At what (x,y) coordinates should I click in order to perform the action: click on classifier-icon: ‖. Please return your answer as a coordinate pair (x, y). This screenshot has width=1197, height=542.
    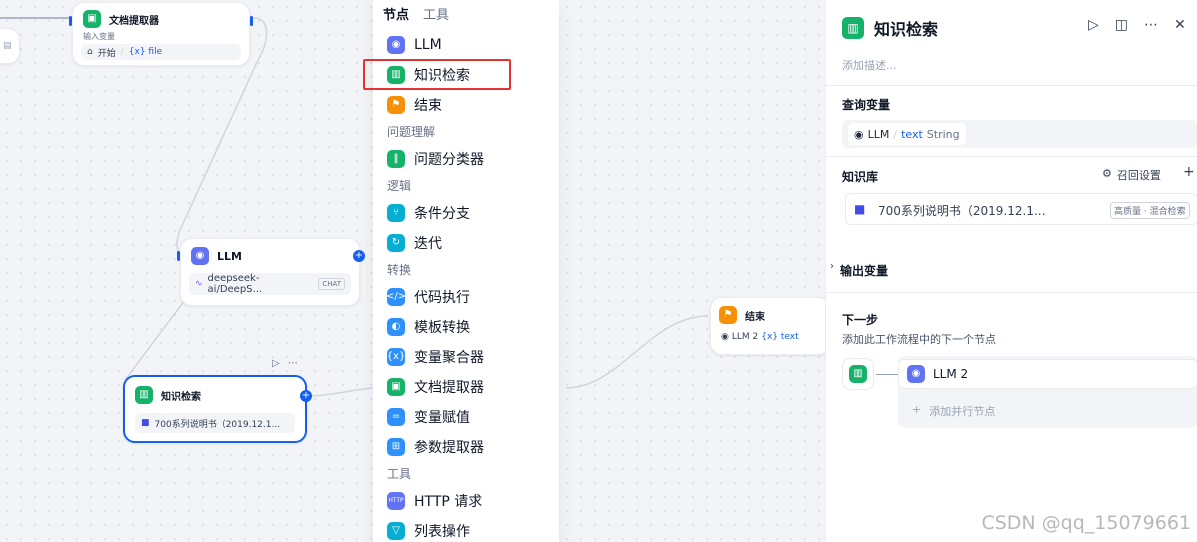
    Looking at the image, I should click on (396, 159).